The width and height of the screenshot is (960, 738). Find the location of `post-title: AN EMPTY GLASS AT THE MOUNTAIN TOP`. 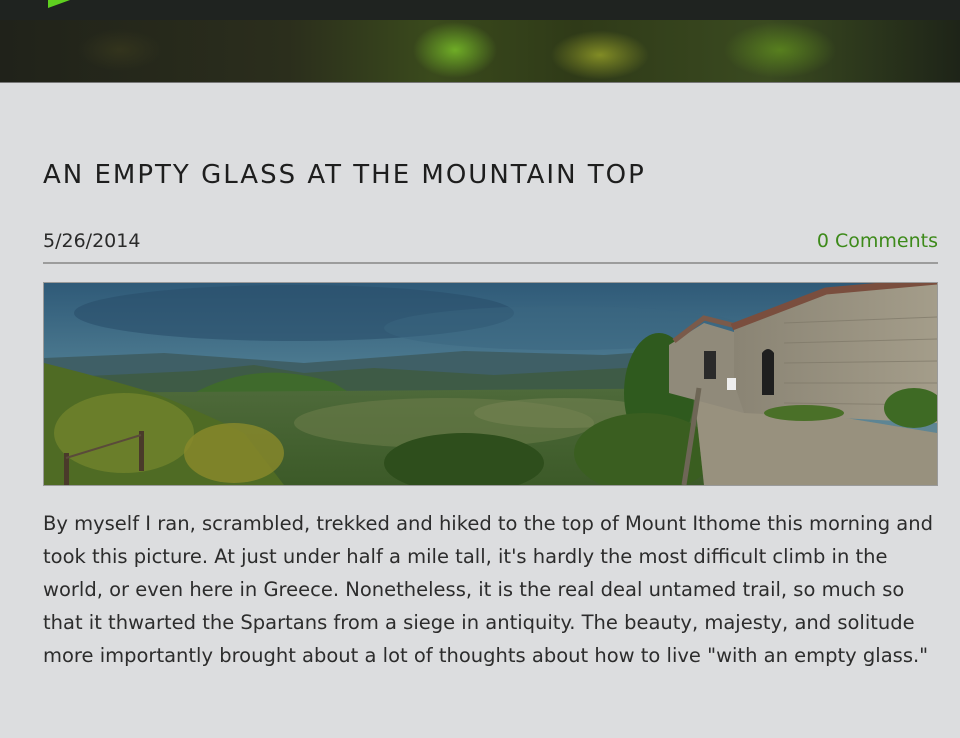

post-title: AN EMPTY GLASS AT THE MOUNTAIN TOP is located at coordinates (344, 175).